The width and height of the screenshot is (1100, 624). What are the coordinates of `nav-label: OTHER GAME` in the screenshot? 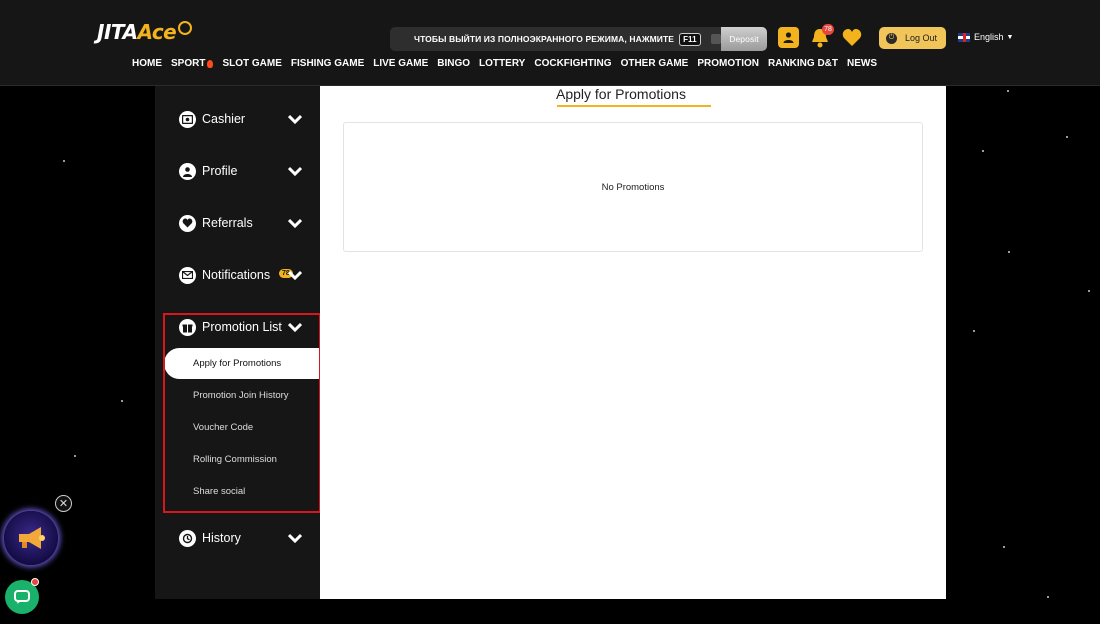 It's located at (654, 63).